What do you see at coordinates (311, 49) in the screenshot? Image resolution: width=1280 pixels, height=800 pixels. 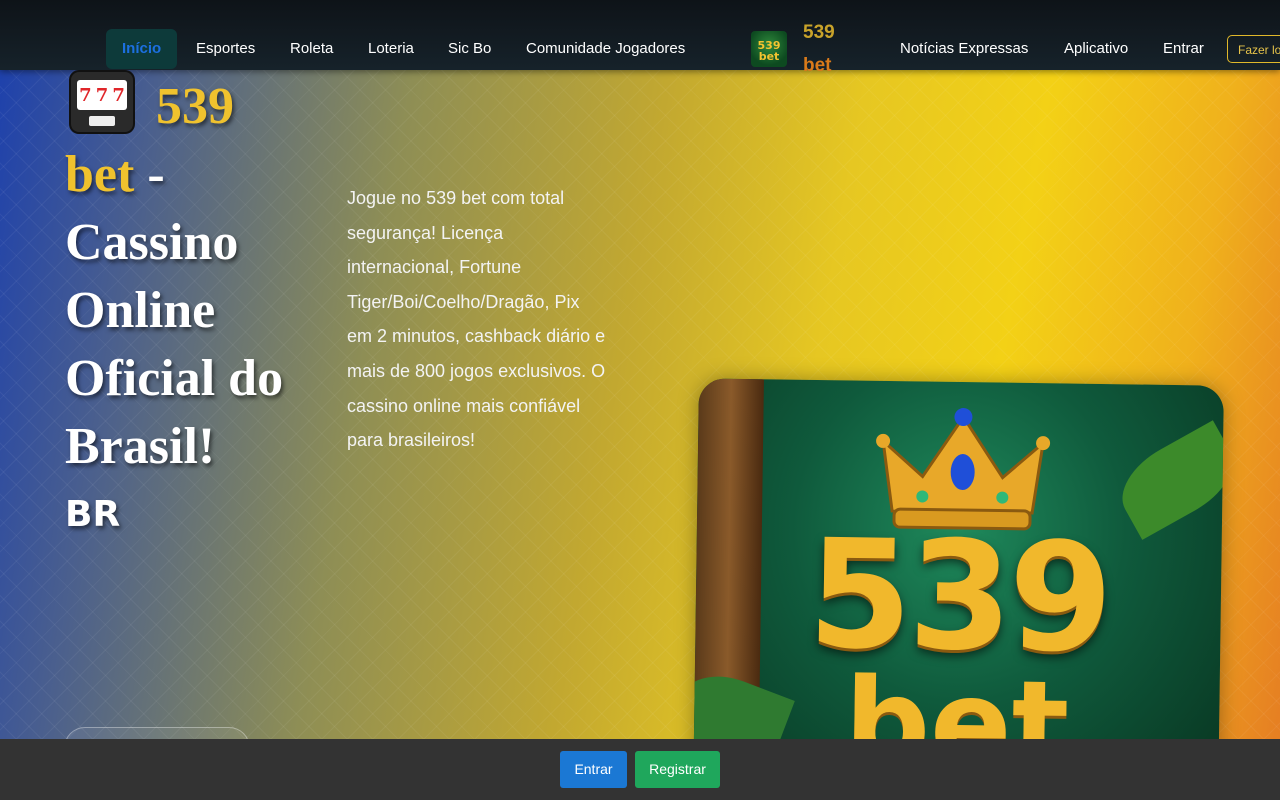 I see `nav-item-roleta: Roleta` at bounding box center [311, 49].